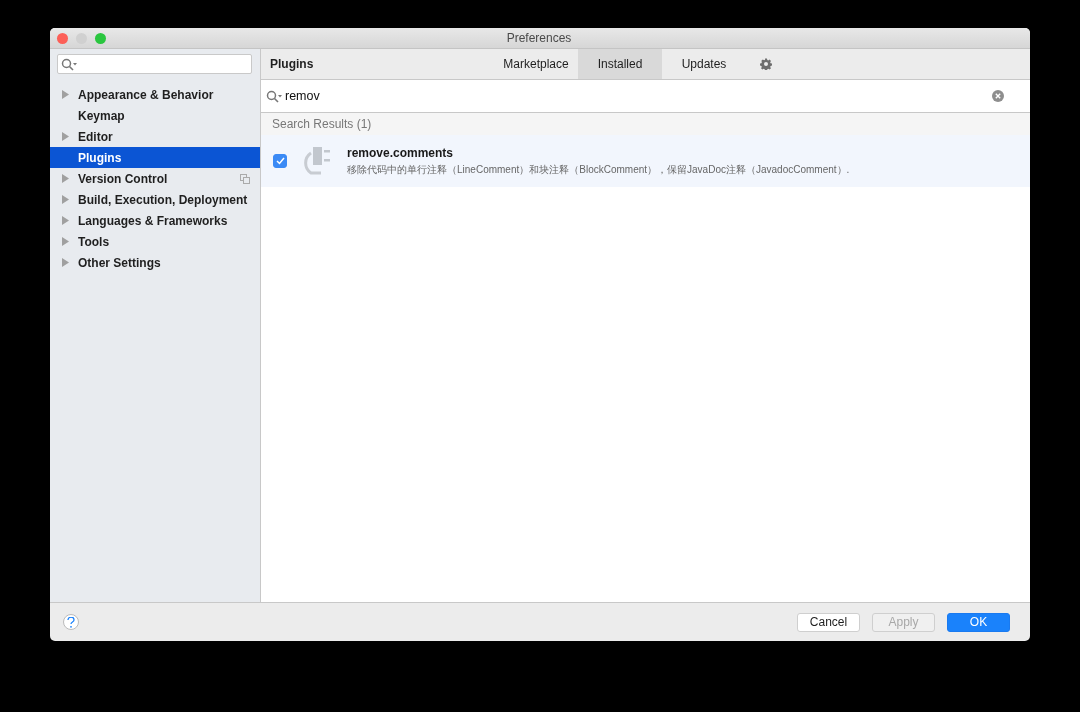 The image size is (1080, 712). I want to click on panel-title: Plugins, so click(292, 64).